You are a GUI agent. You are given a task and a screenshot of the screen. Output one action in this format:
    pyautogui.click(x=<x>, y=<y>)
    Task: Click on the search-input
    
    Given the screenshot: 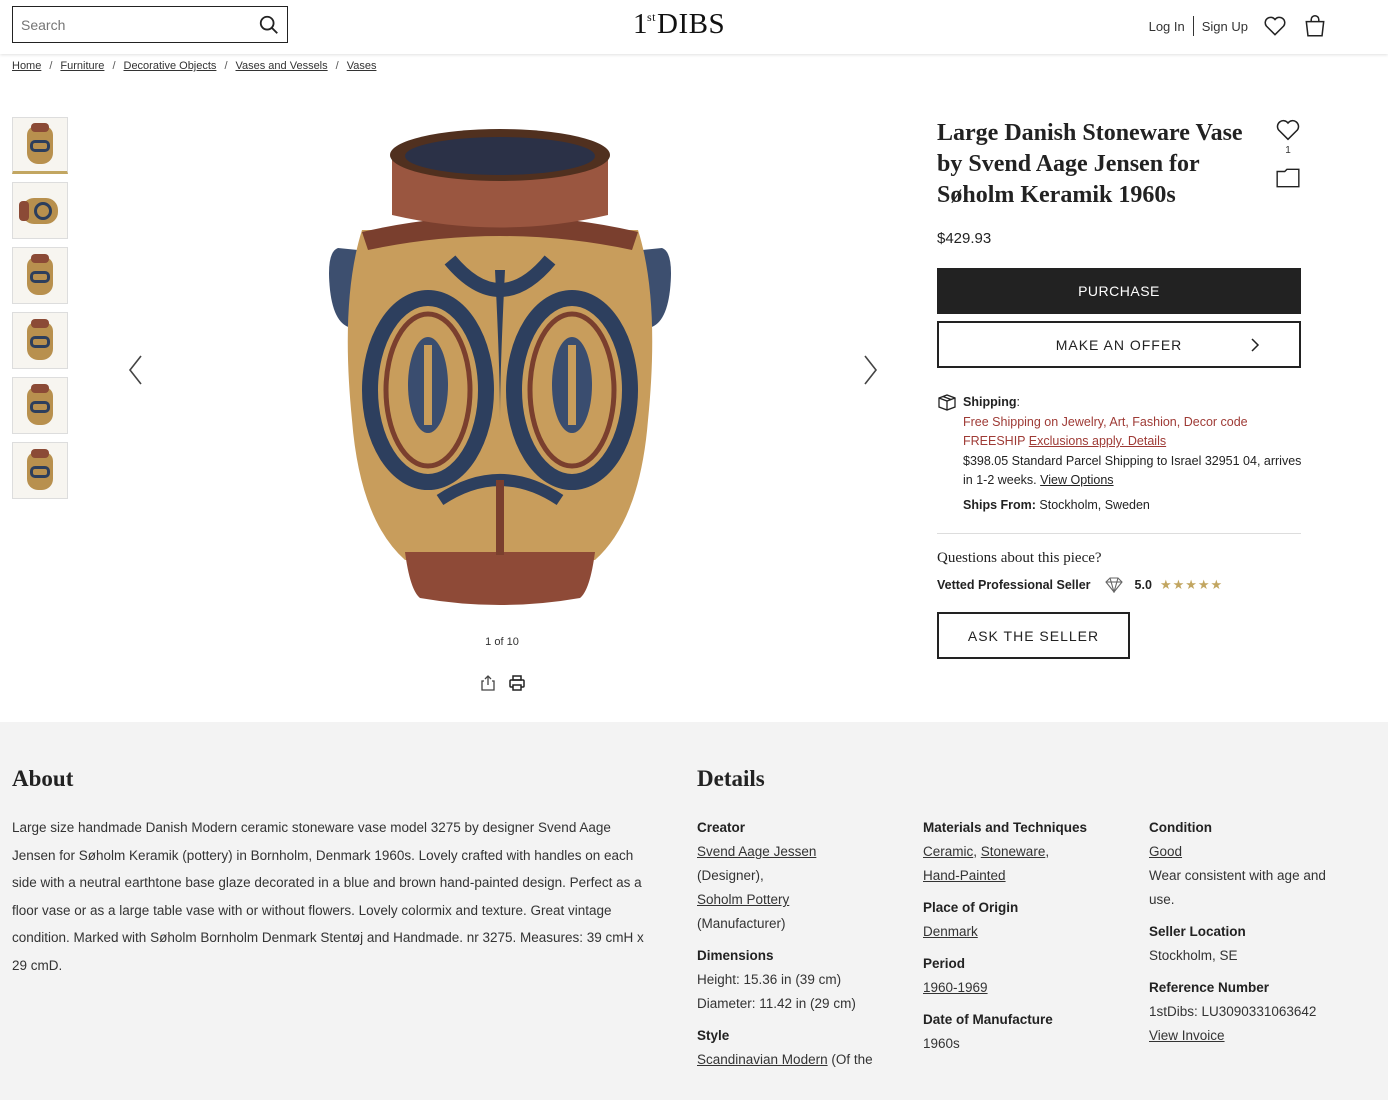 What is the action you would take?
    pyautogui.click(x=131, y=25)
    